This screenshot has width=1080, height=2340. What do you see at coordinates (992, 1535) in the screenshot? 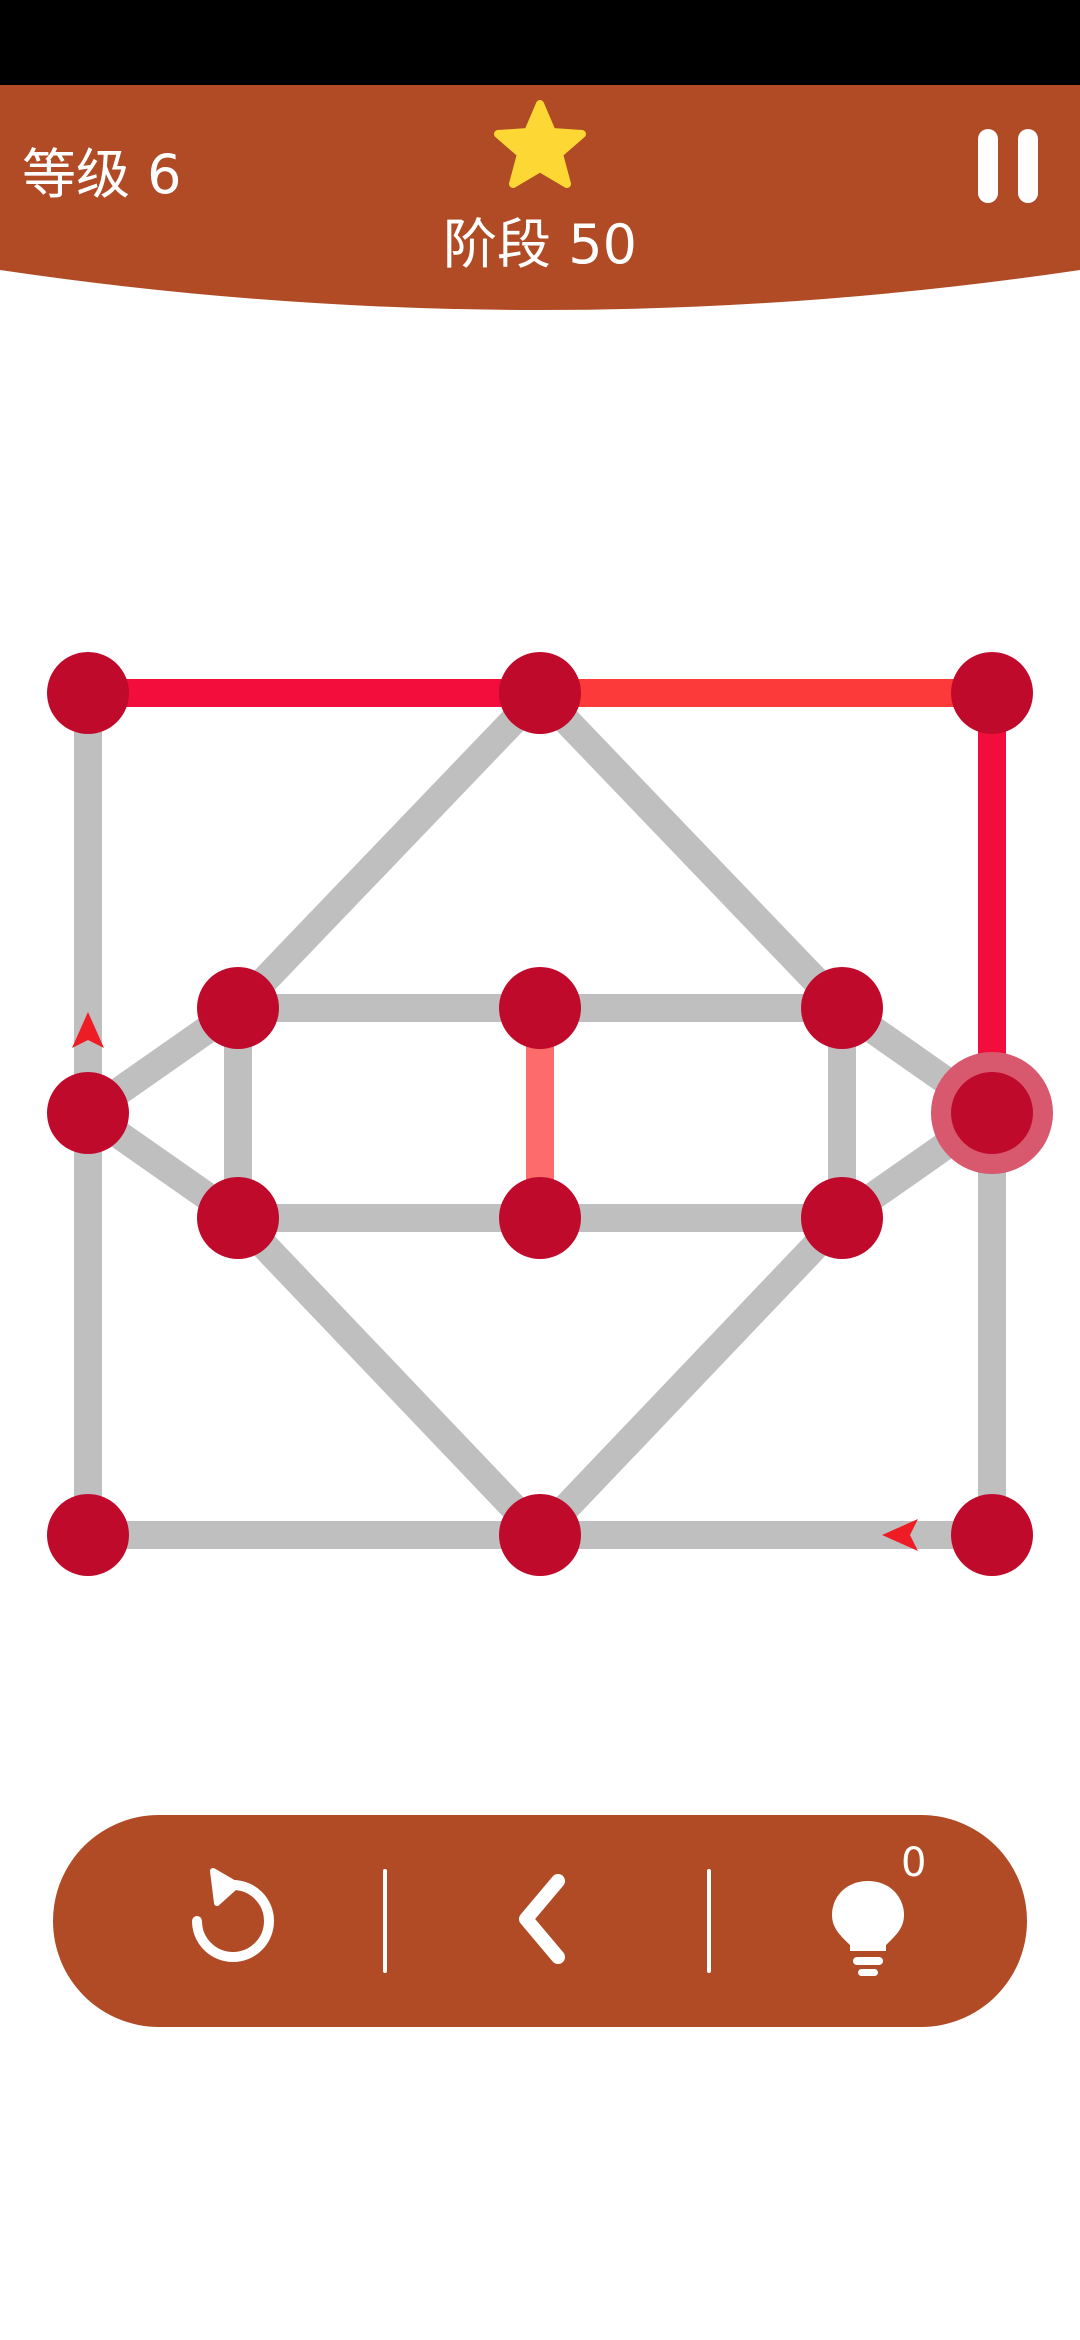
I see `node-bottom-right` at bounding box center [992, 1535].